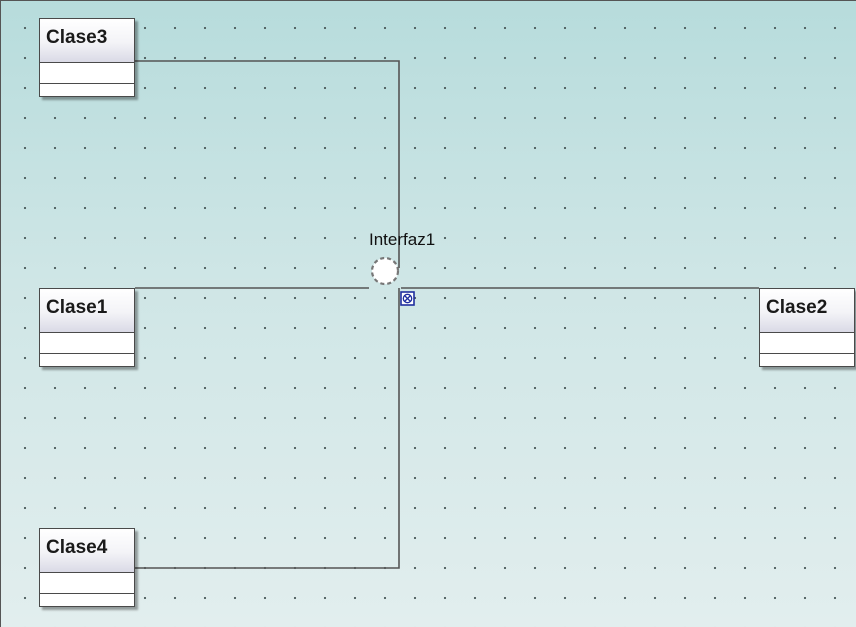 The height and width of the screenshot is (627, 856). I want to click on class-clase4: Clase4, so click(87, 567).